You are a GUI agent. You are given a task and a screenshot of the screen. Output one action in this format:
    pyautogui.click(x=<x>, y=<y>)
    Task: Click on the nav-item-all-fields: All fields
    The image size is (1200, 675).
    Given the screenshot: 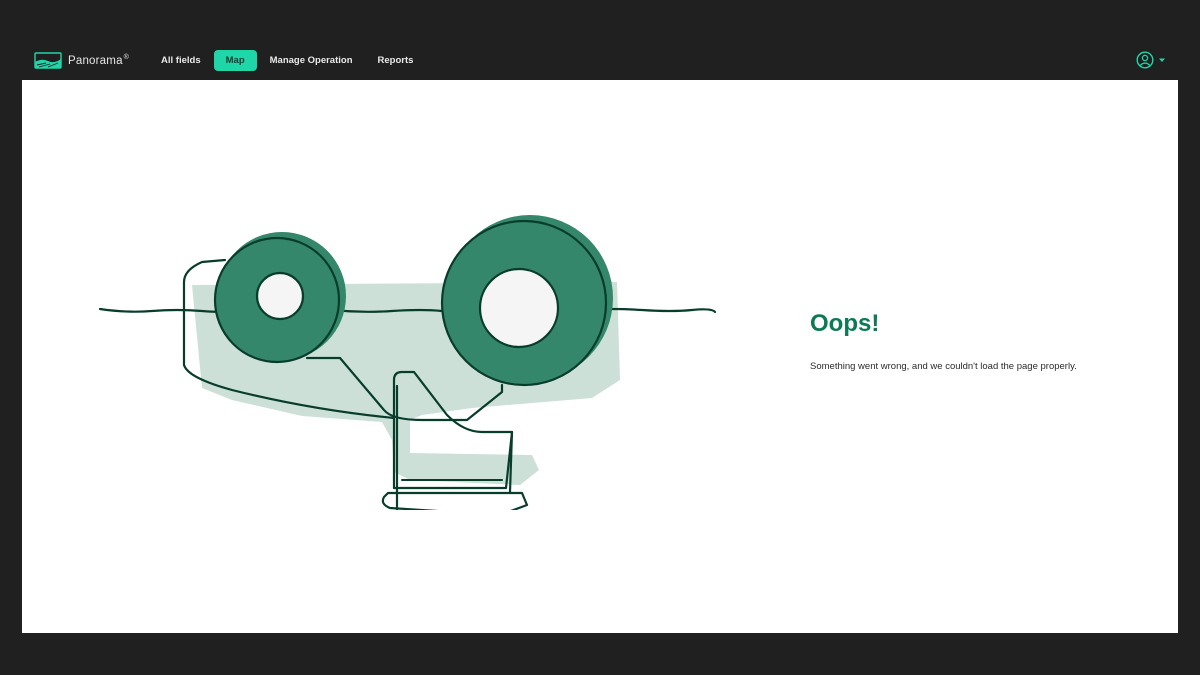 What is the action you would take?
    pyautogui.click(x=181, y=60)
    